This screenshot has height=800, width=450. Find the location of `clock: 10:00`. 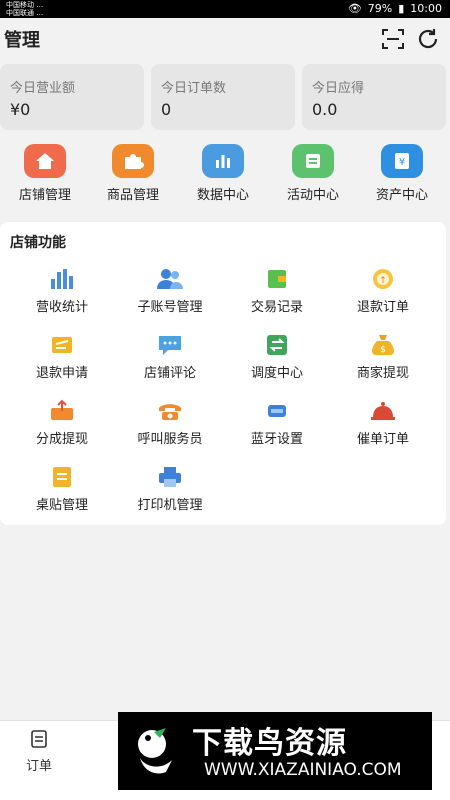

clock: 10:00 is located at coordinates (426, 8).